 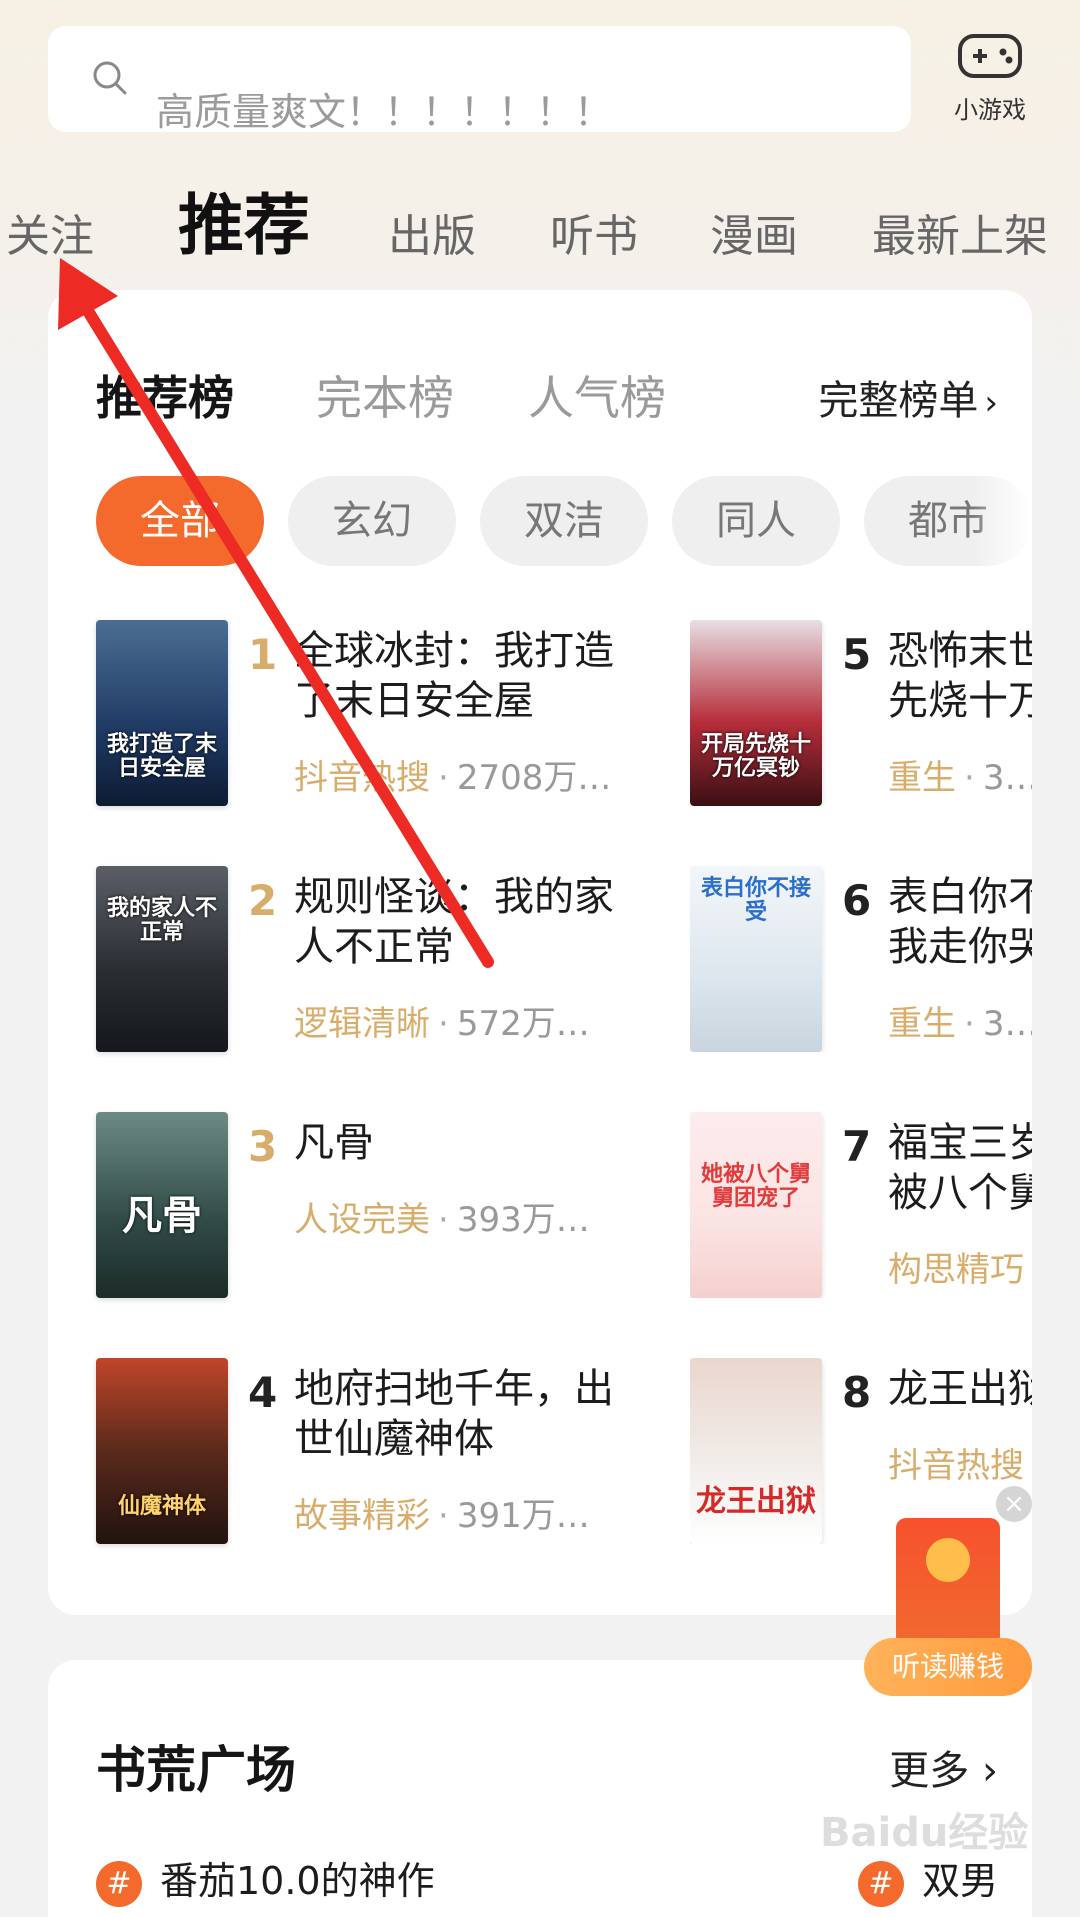 I want to click on ranking-tab-popular: 人气榜, so click(x=597, y=395).